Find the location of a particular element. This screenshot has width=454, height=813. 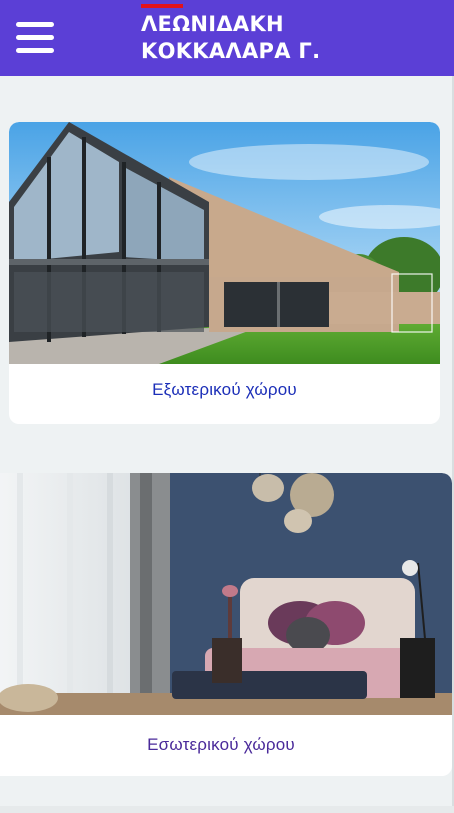

hamburger-menu-icon is located at coordinates (36, 37).